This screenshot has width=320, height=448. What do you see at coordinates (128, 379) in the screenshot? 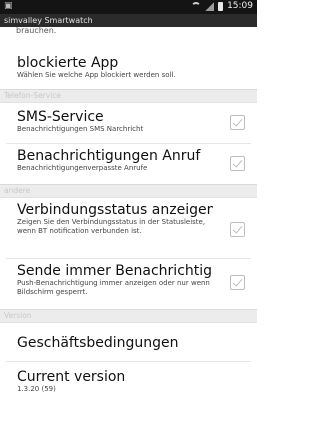
I see `setting-current-version: Current version 1.3.20 (59)` at bounding box center [128, 379].